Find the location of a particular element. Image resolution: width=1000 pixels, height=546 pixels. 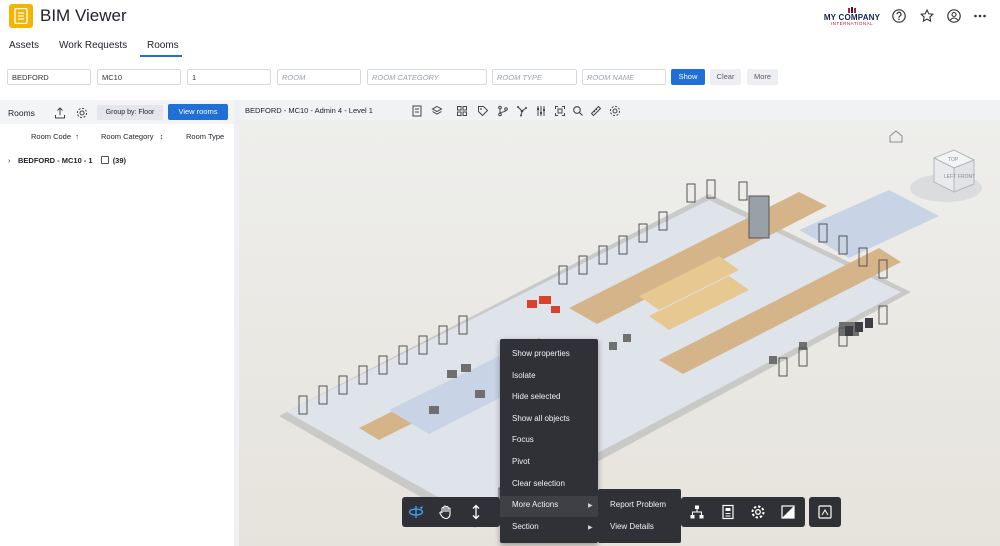

rooms-panel-toolbar: Rooms Group by: Floor View rooms is located at coordinates (117, 112).